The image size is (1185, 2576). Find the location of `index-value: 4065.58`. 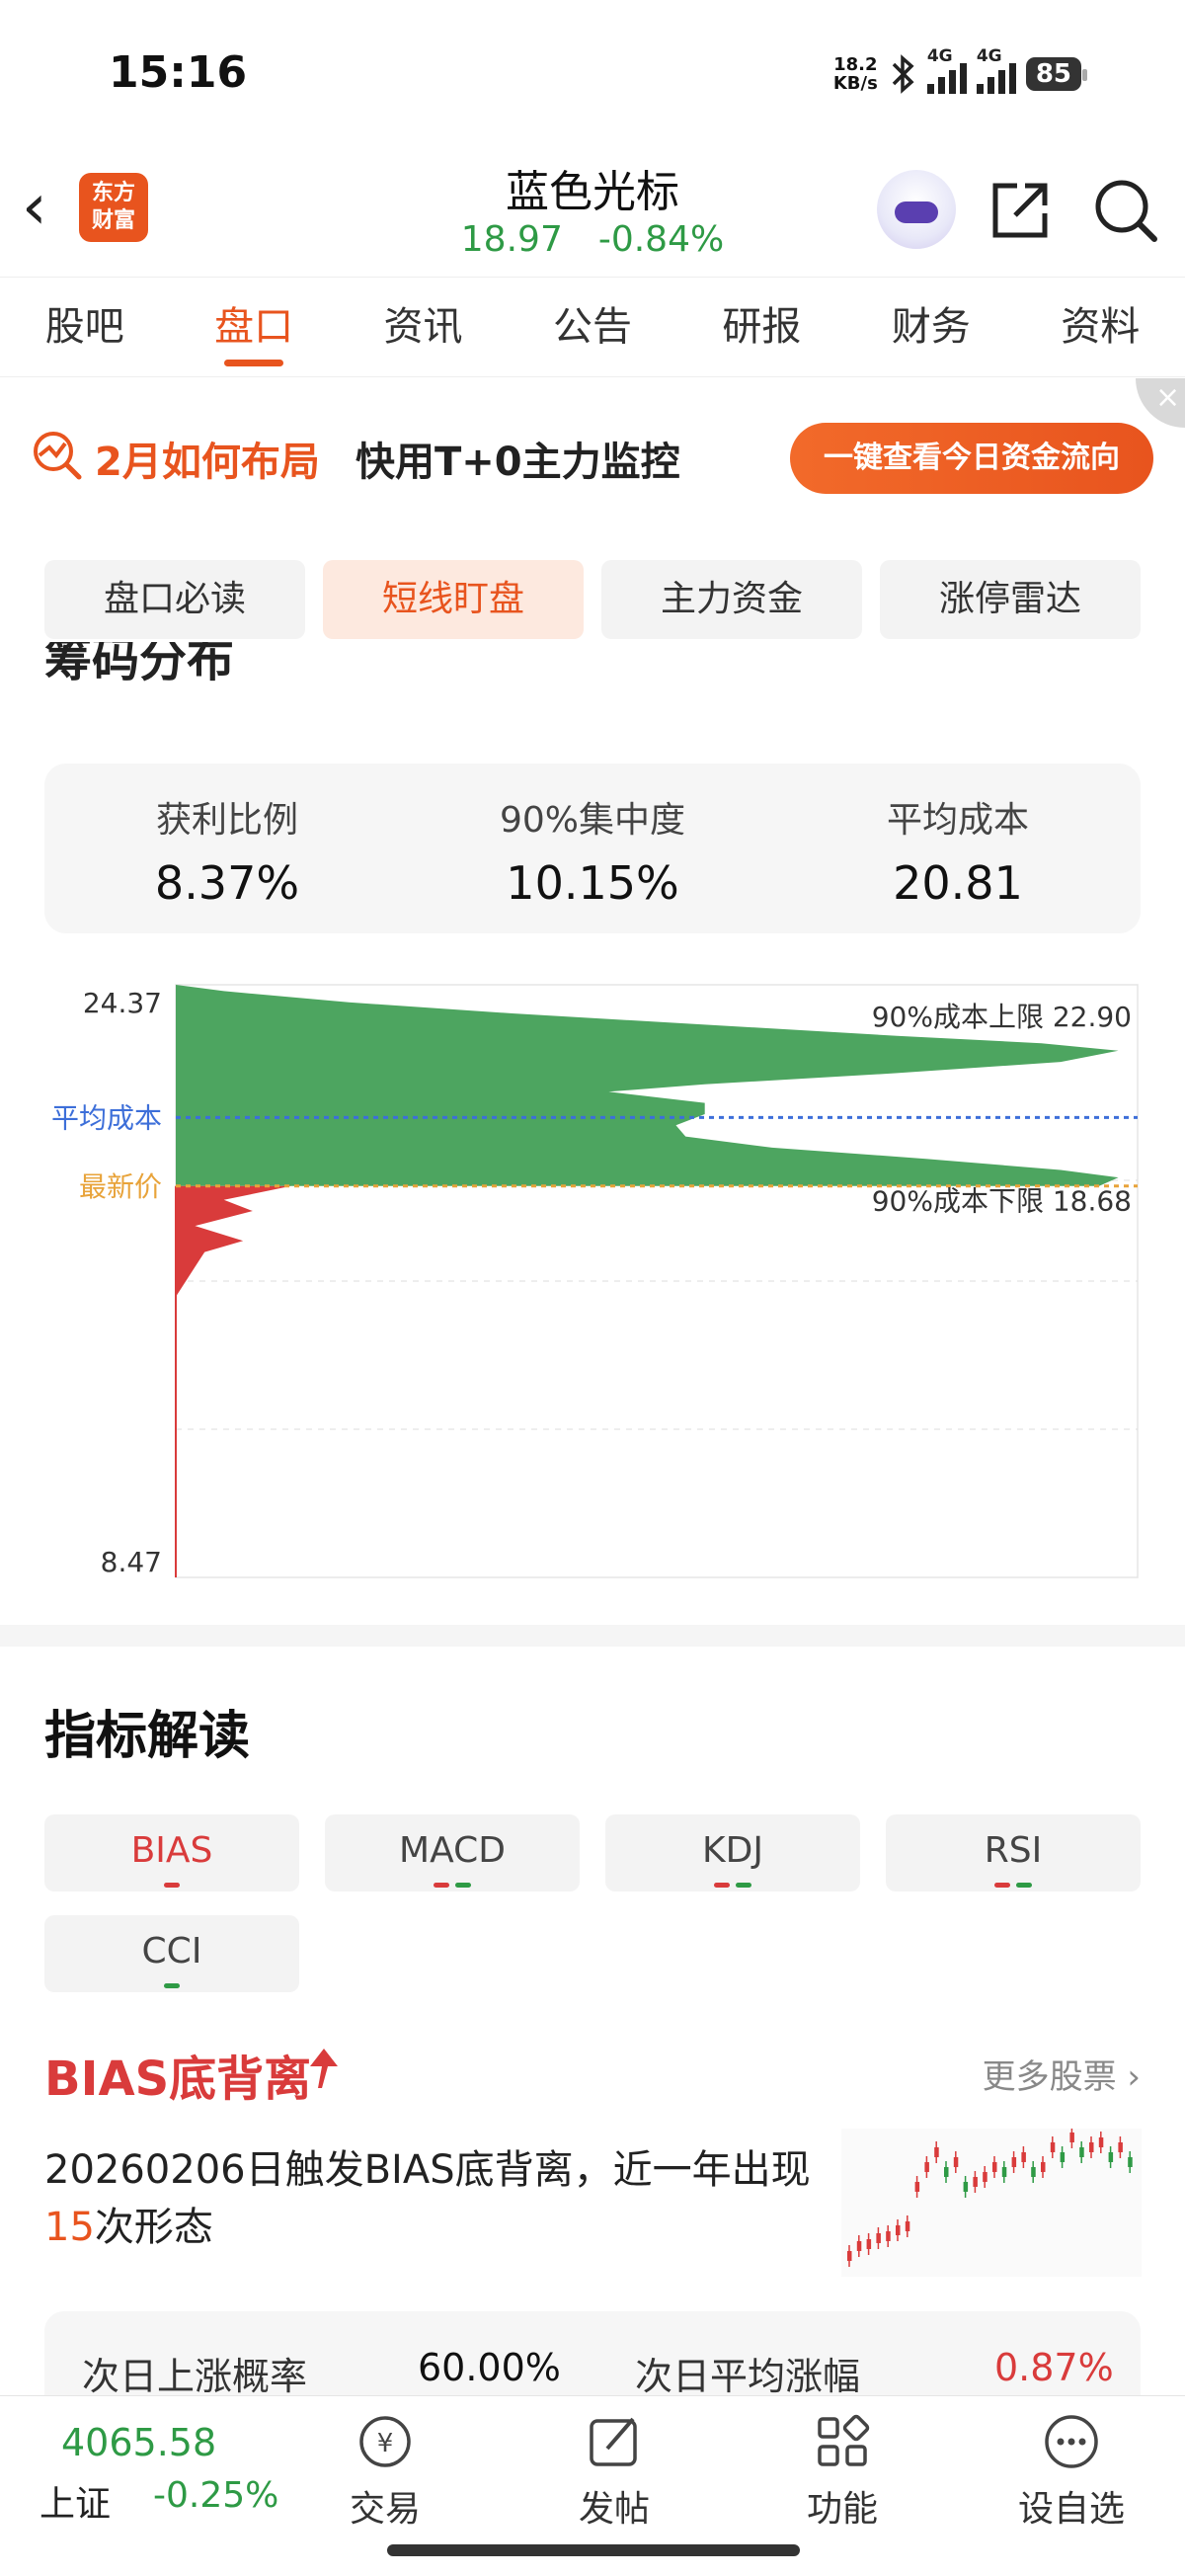

index-value: 4065.58 is located at coordinates (139, 2442).